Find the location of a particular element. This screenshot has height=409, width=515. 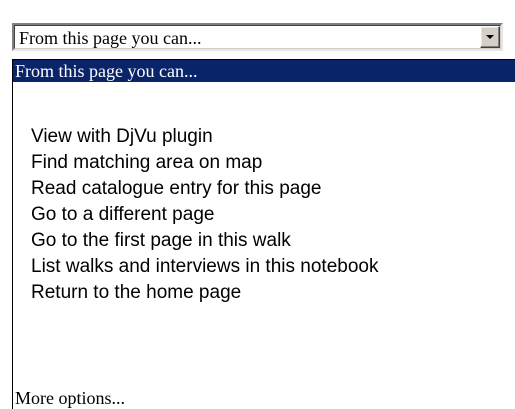

dropdown-arrow-icon is located at coordinates (490, 37).